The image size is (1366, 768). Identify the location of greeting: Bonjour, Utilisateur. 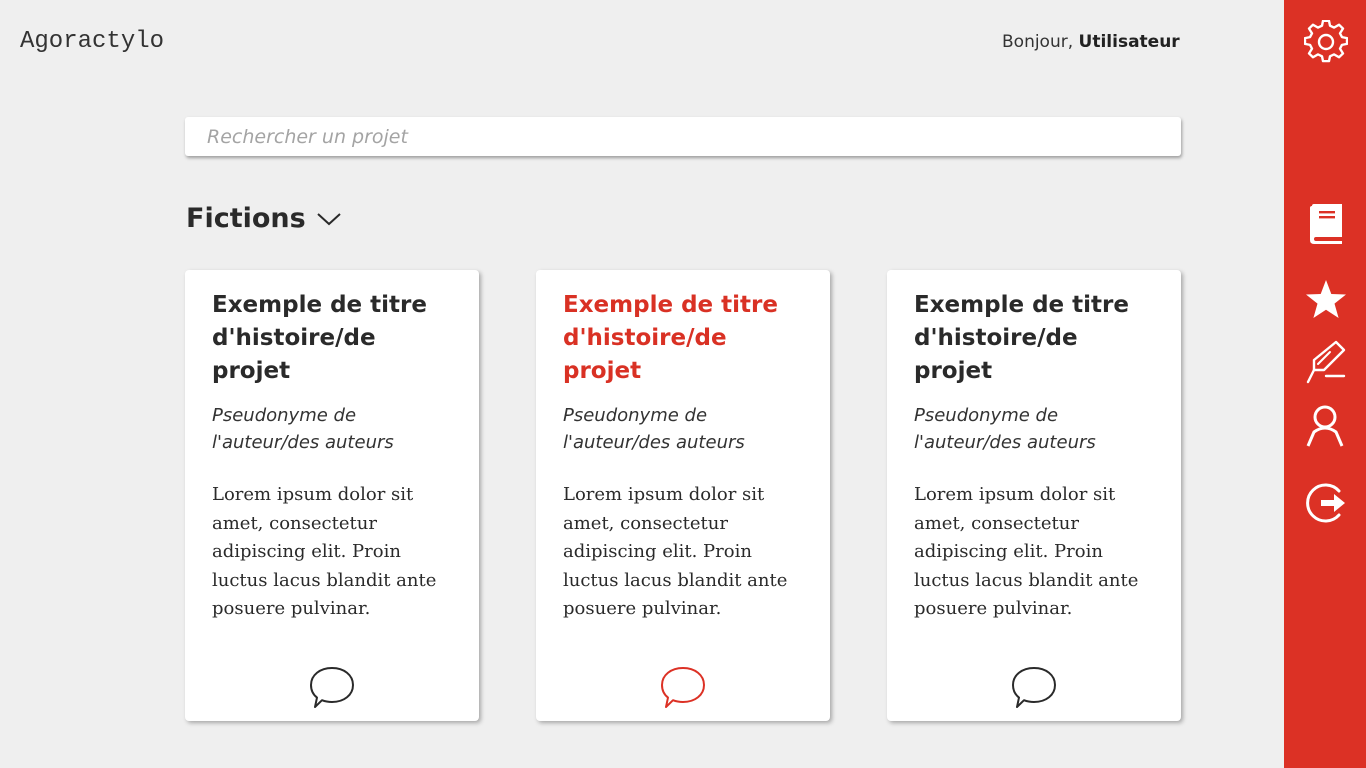
(1091, 42).